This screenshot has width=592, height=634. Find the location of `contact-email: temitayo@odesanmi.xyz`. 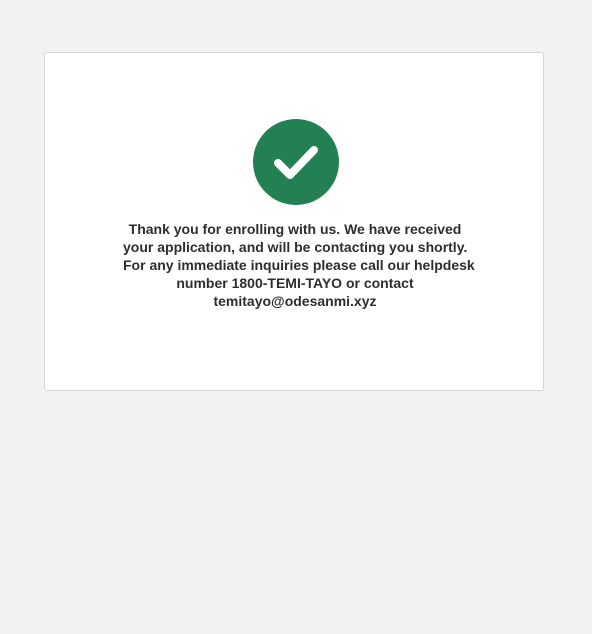

contact-email: temitayo@odesanmi.xyz is located at coordinates (295, 301).